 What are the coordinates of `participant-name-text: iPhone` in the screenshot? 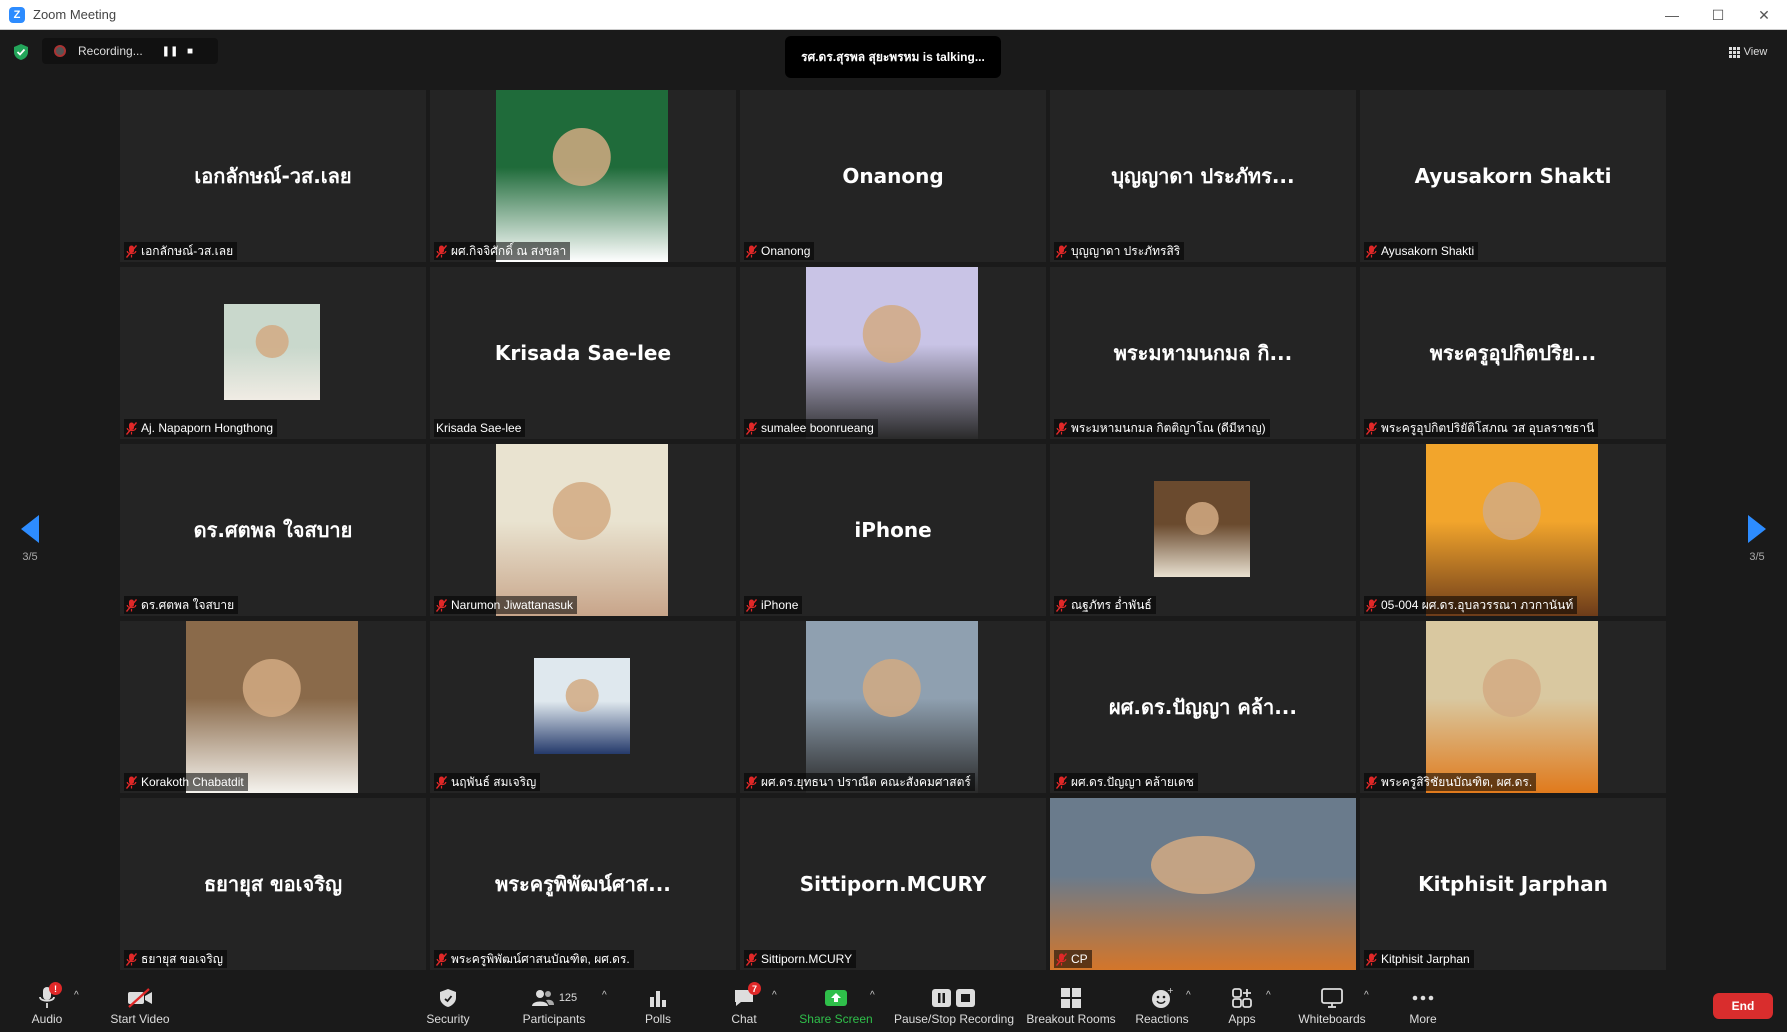 It's located at (780, 605).